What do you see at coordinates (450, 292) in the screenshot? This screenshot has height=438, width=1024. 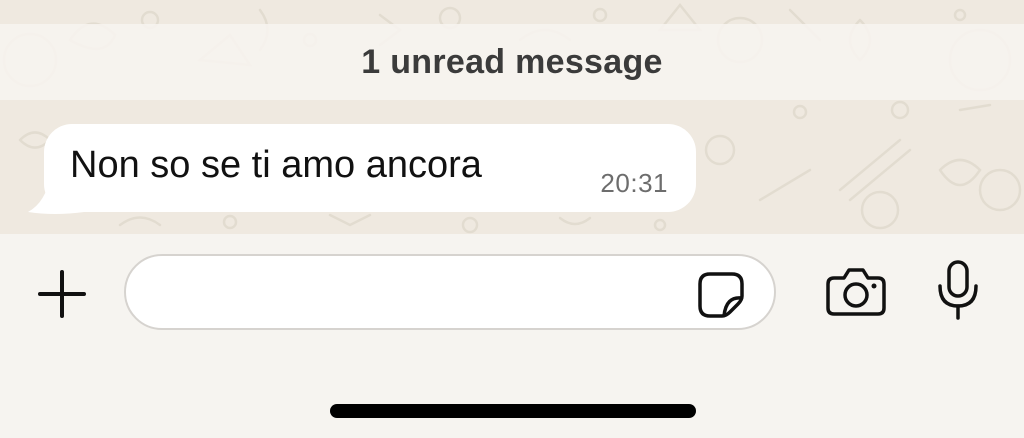 I see `message-input` at bounding box center [450, 292].